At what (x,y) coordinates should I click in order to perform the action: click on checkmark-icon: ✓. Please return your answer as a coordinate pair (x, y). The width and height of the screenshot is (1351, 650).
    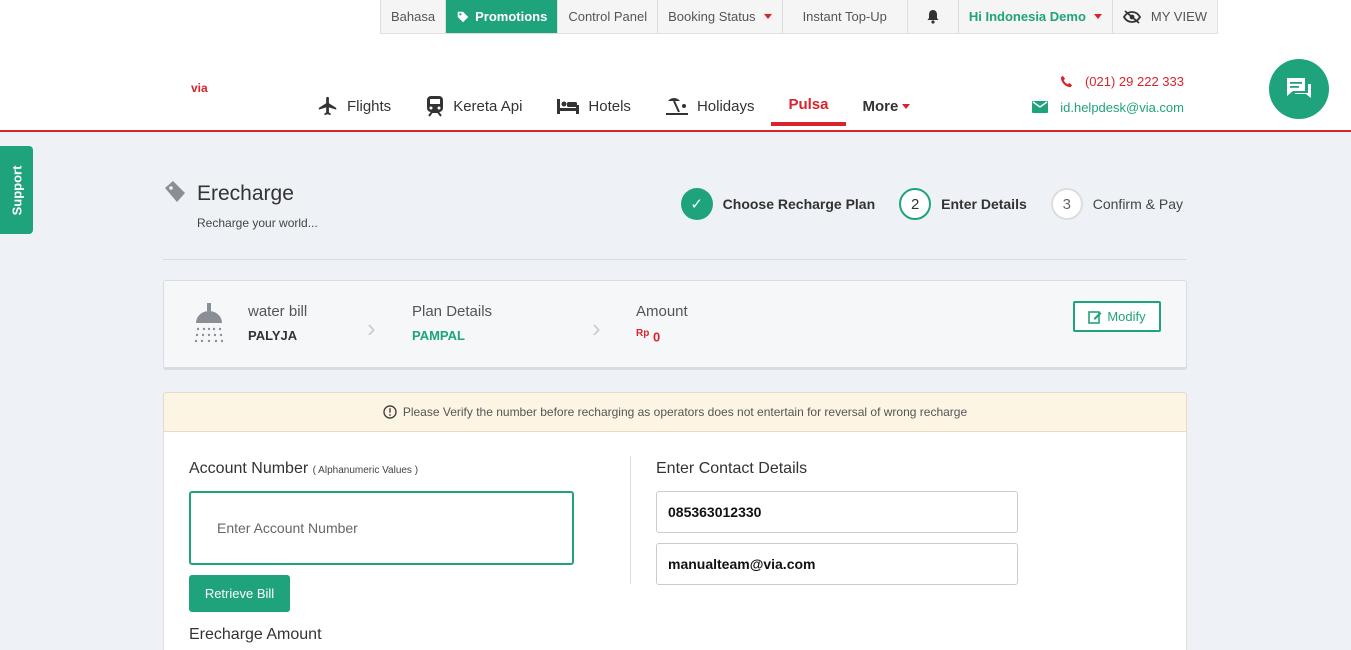
    Looking at the image, I should click on (696, 204).